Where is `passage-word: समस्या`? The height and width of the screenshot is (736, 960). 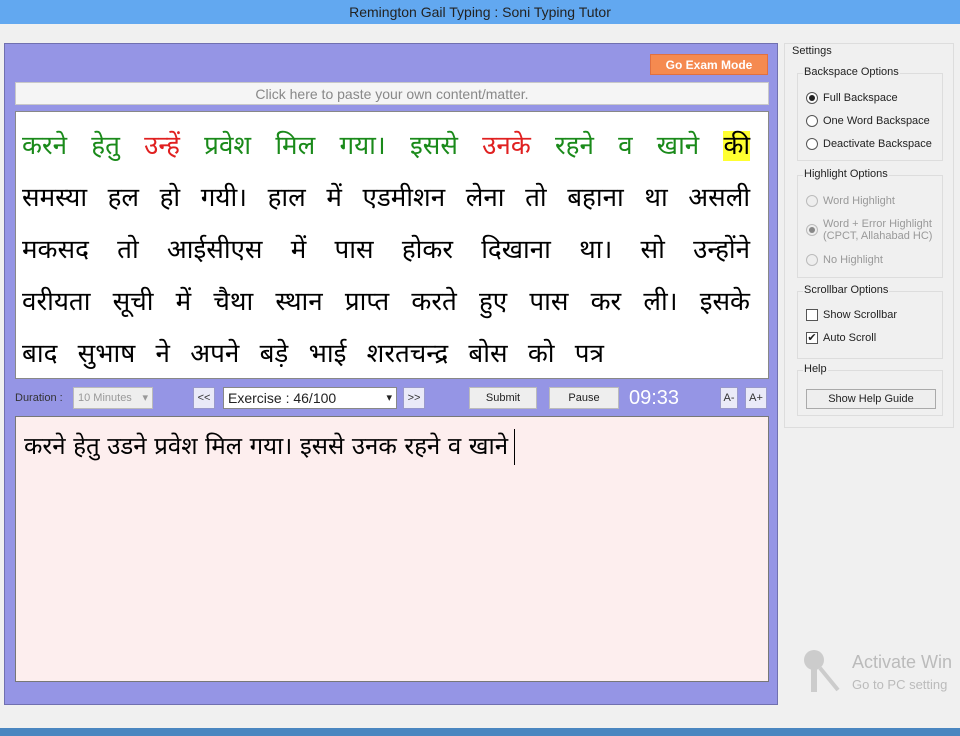 passage-word: समस्या is located at coordinates (55, 198).